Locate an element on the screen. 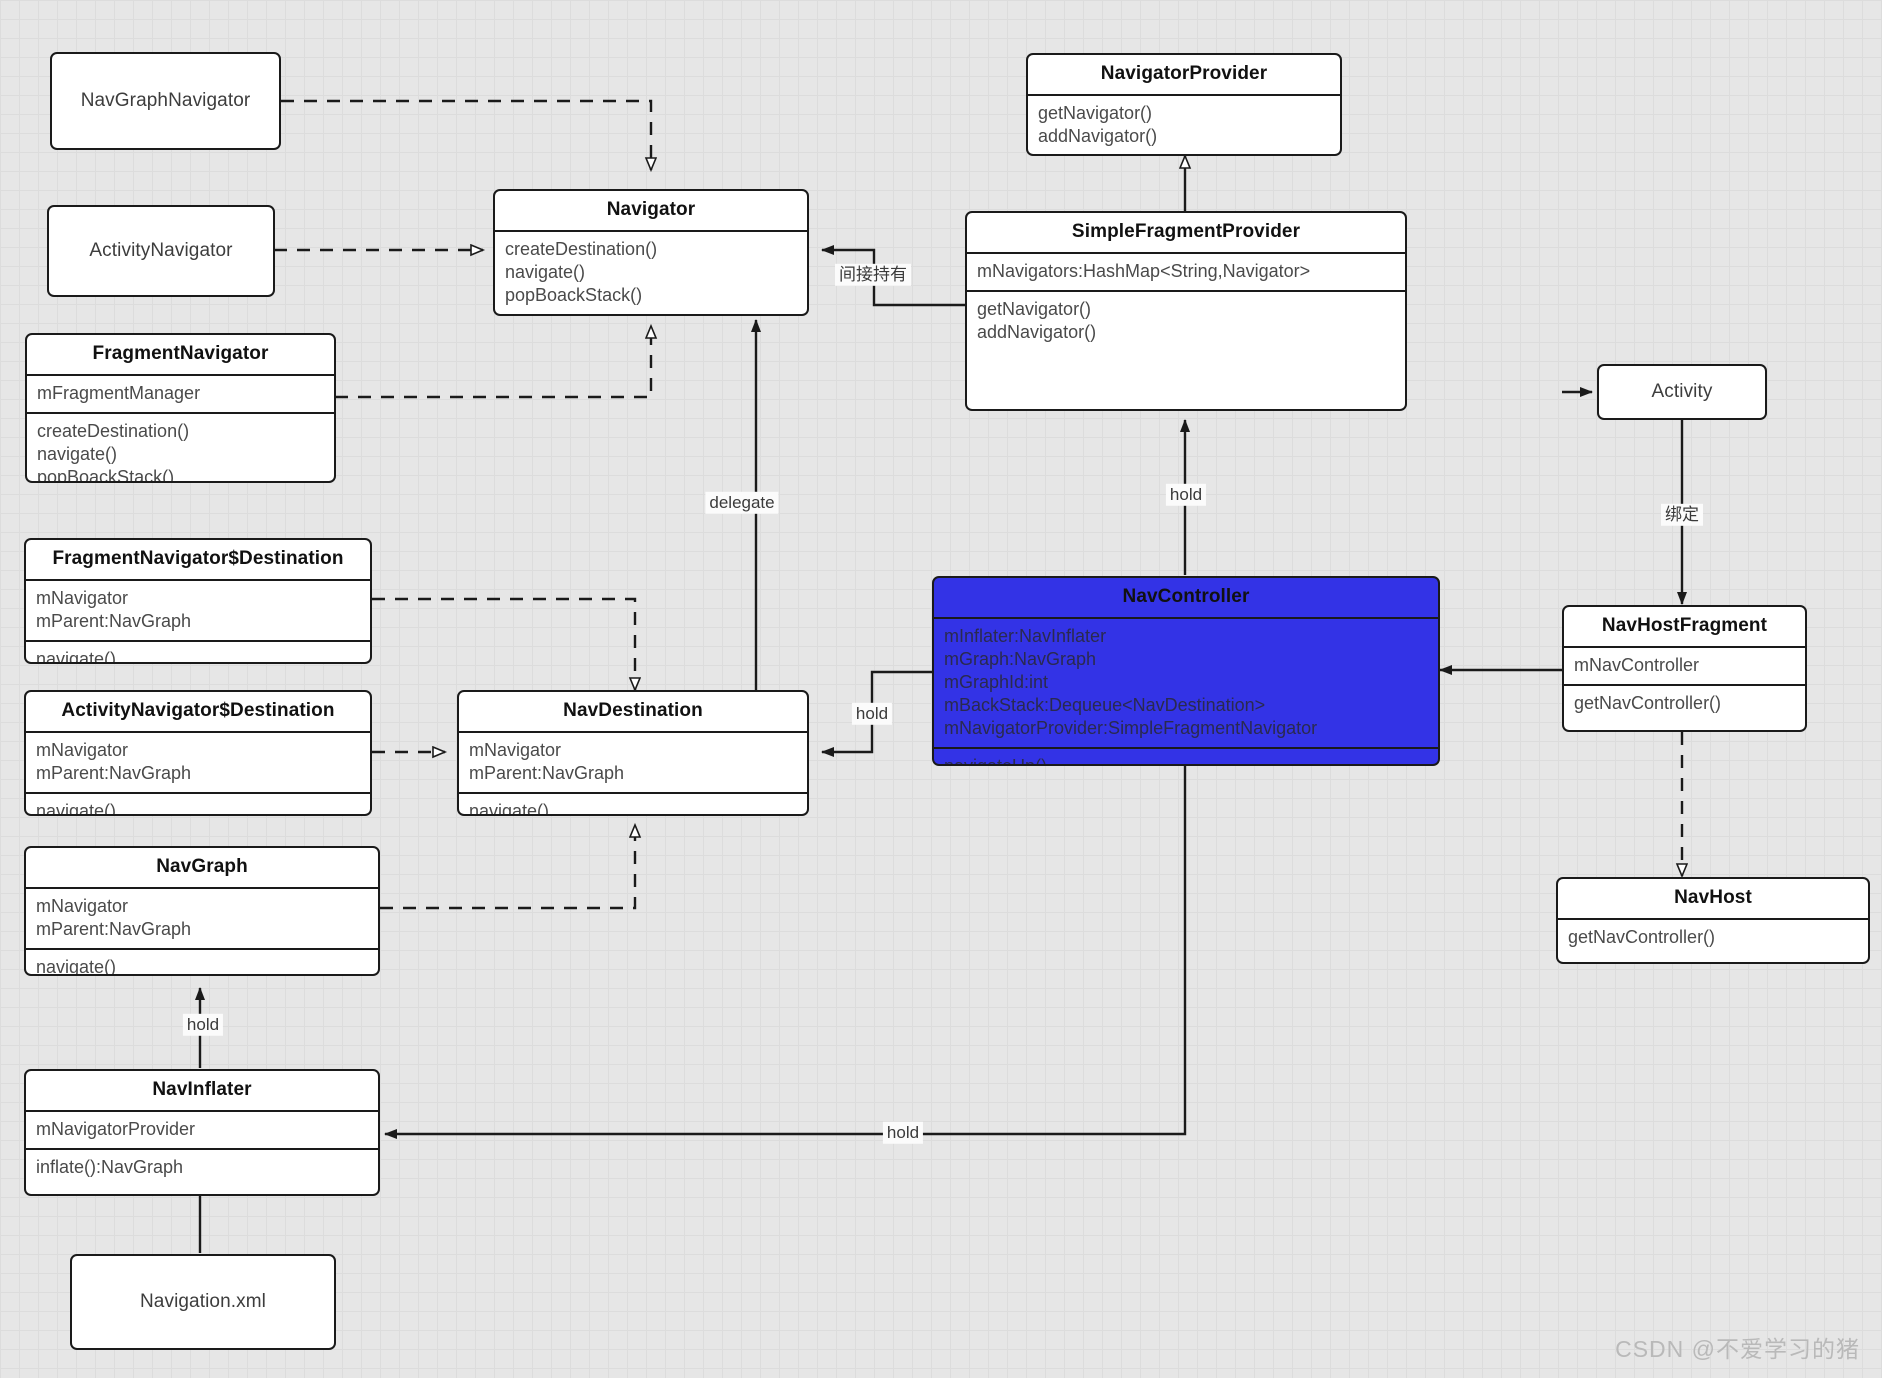 This screenshot has width=1882, height=1378. class-title-activitynavigator: ActivityNavigator is located at coordinates (161, 251).